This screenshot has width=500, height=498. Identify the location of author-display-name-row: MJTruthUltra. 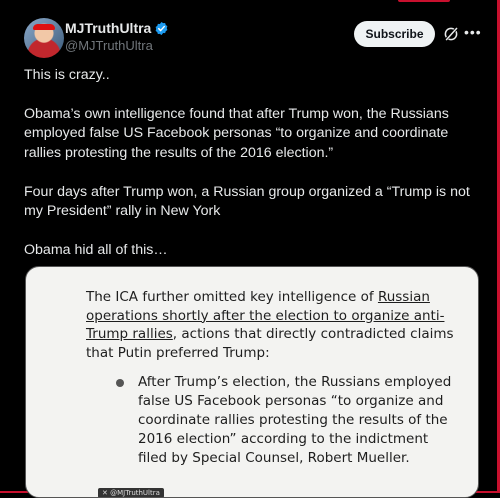
(117, 28).